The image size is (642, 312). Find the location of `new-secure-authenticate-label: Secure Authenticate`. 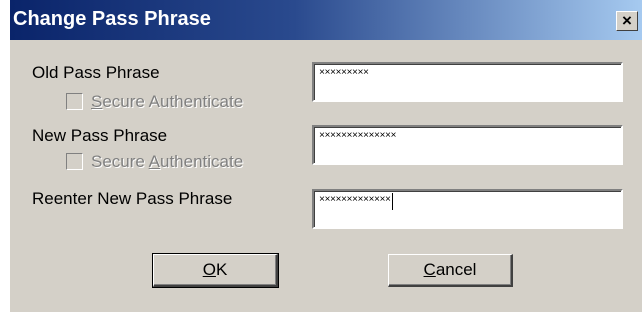

new-secure-authenticate-label: Secure Authenticate is located at coordinates (167, 161).